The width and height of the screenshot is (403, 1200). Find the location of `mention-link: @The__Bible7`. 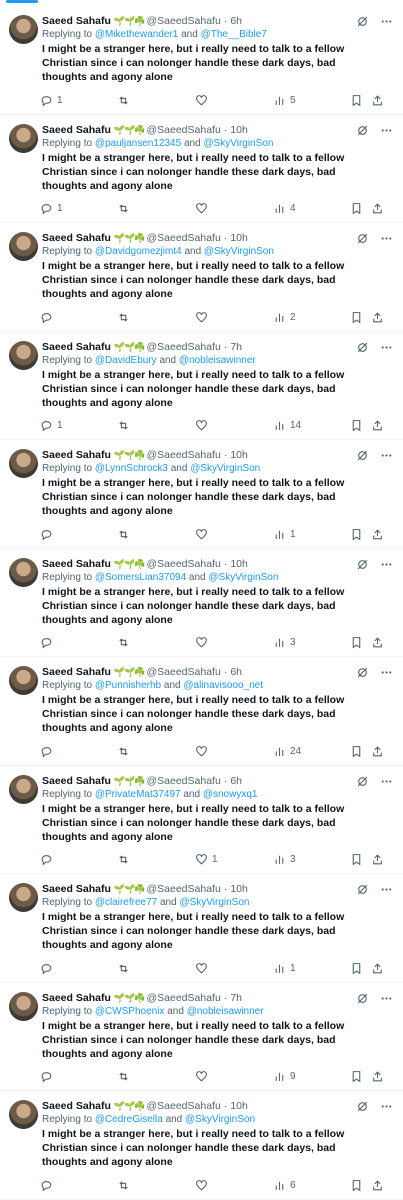

mention-link: @The__Bible7 is located at coordinates (234, 34).